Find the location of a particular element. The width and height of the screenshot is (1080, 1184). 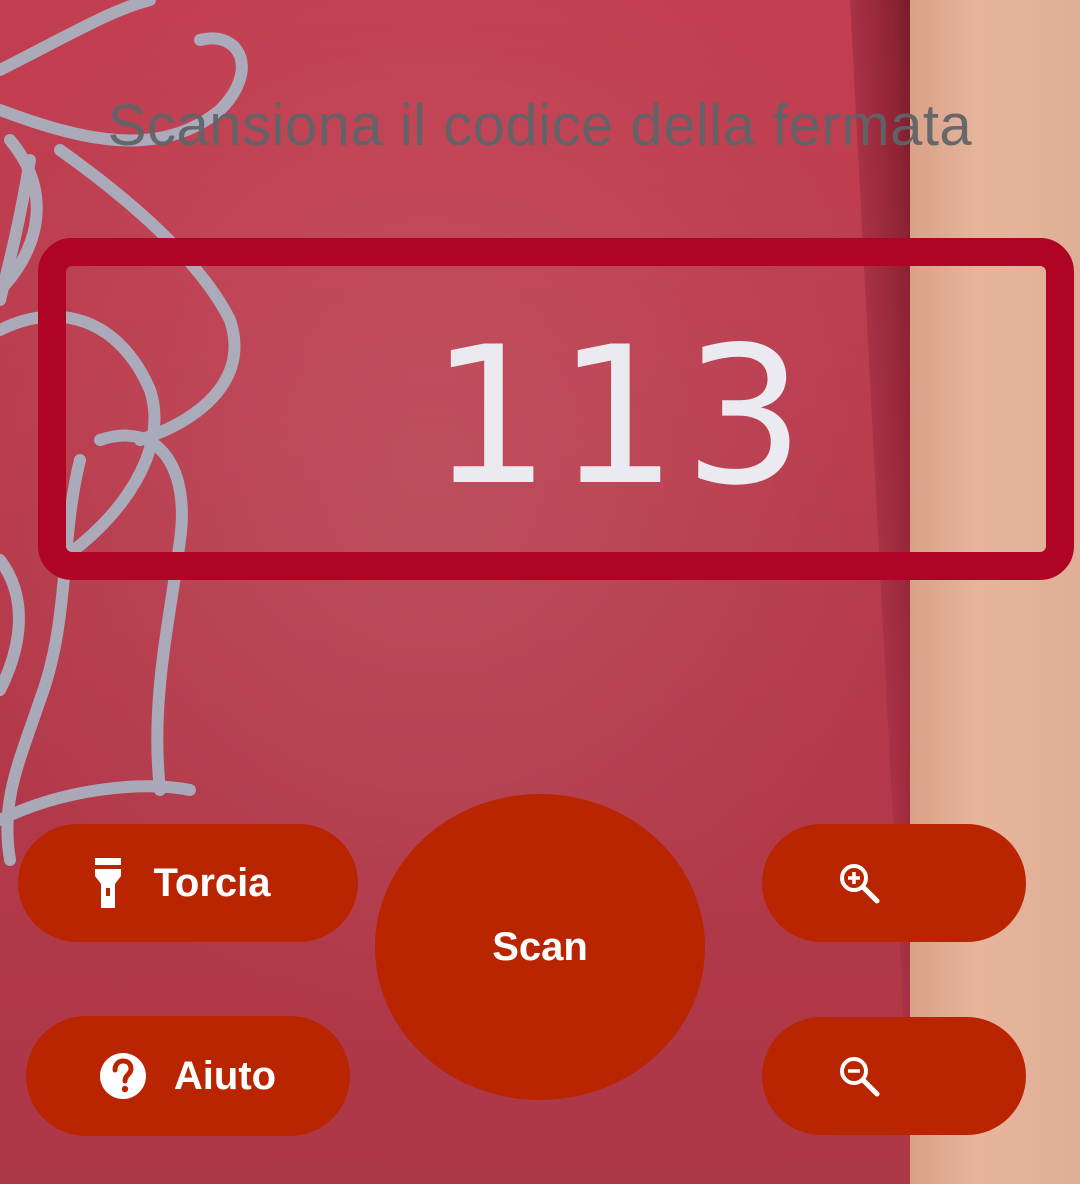

torch-button: Torcia is located at coordinates (188, 883).